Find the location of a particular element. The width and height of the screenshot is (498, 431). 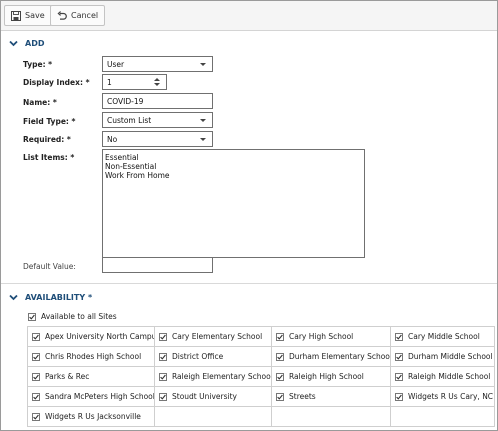

site-option: Parks & Rec is located at coordinates (91, 376).